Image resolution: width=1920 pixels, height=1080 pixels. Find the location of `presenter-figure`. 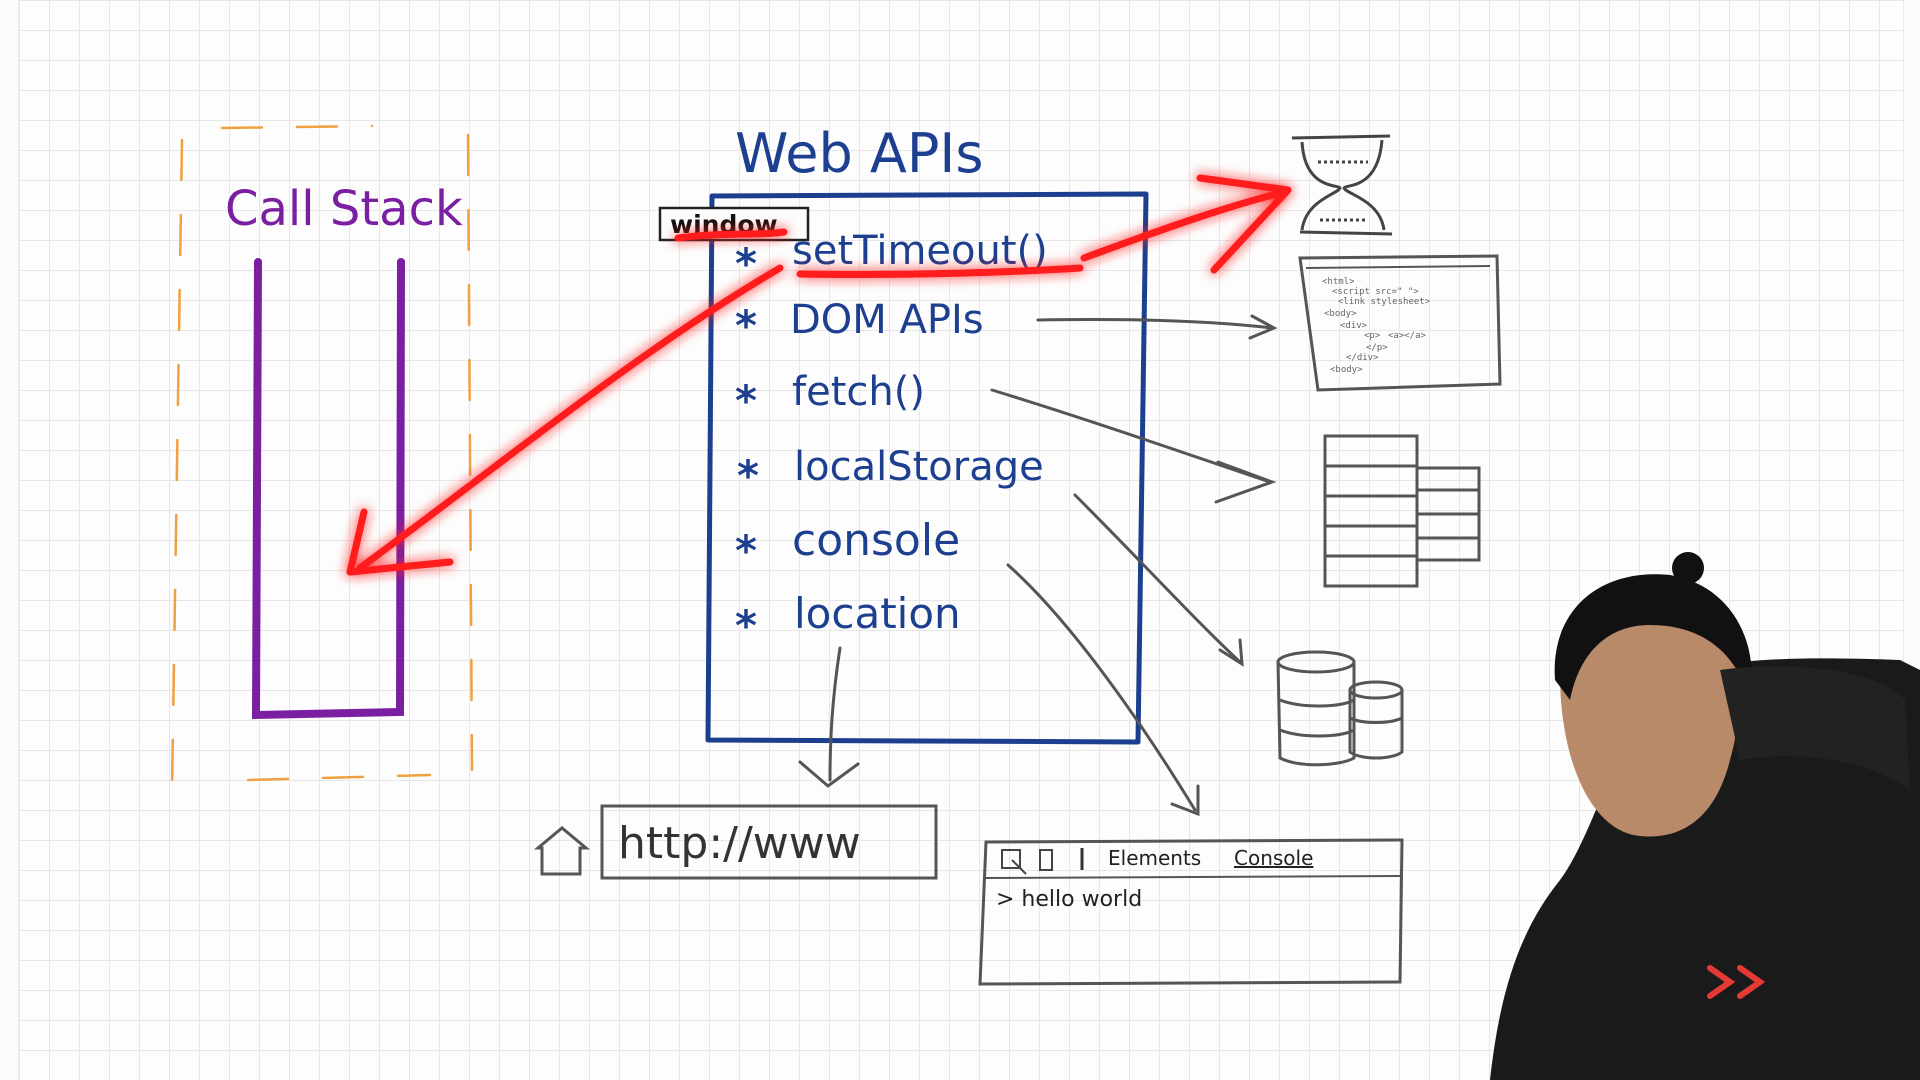

presenter-figure is located at coordinates (1705, 816).